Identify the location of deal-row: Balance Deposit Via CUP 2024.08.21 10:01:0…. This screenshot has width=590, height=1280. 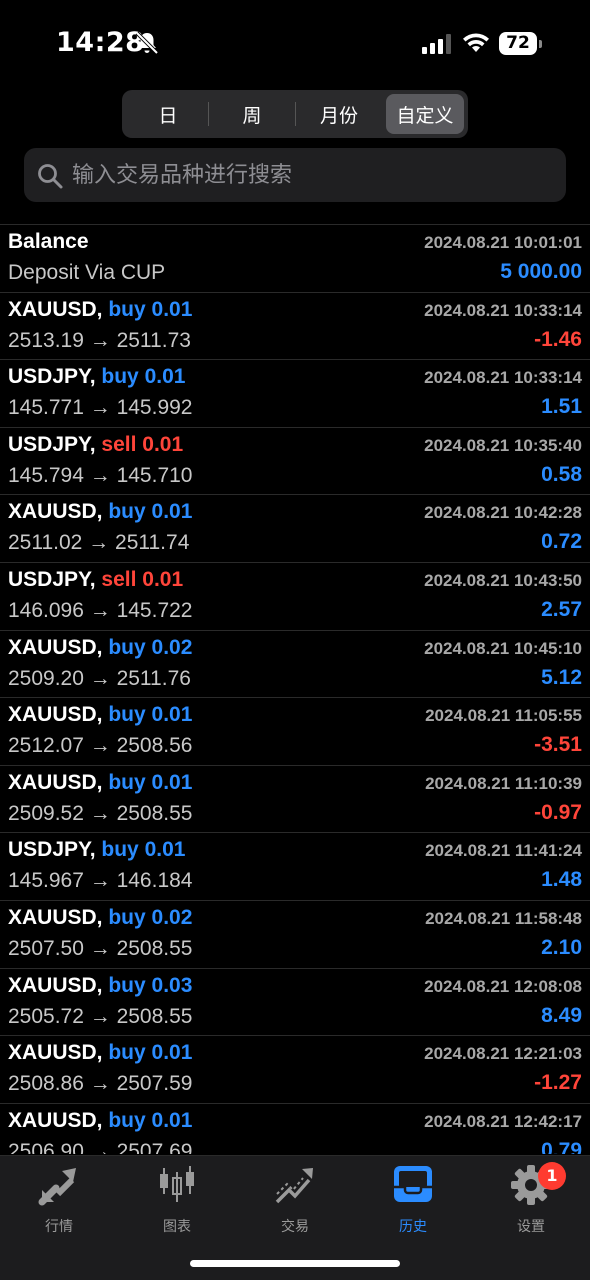
(295, 259).